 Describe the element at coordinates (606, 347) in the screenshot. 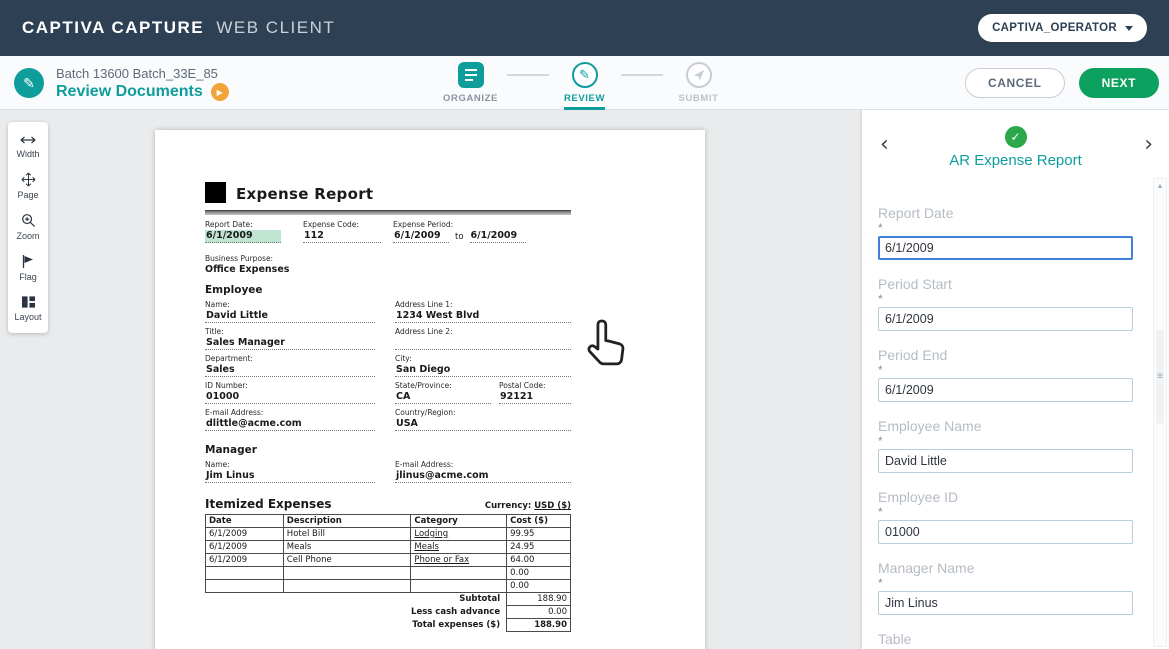

I see `hand-cursor-icon` at that location.